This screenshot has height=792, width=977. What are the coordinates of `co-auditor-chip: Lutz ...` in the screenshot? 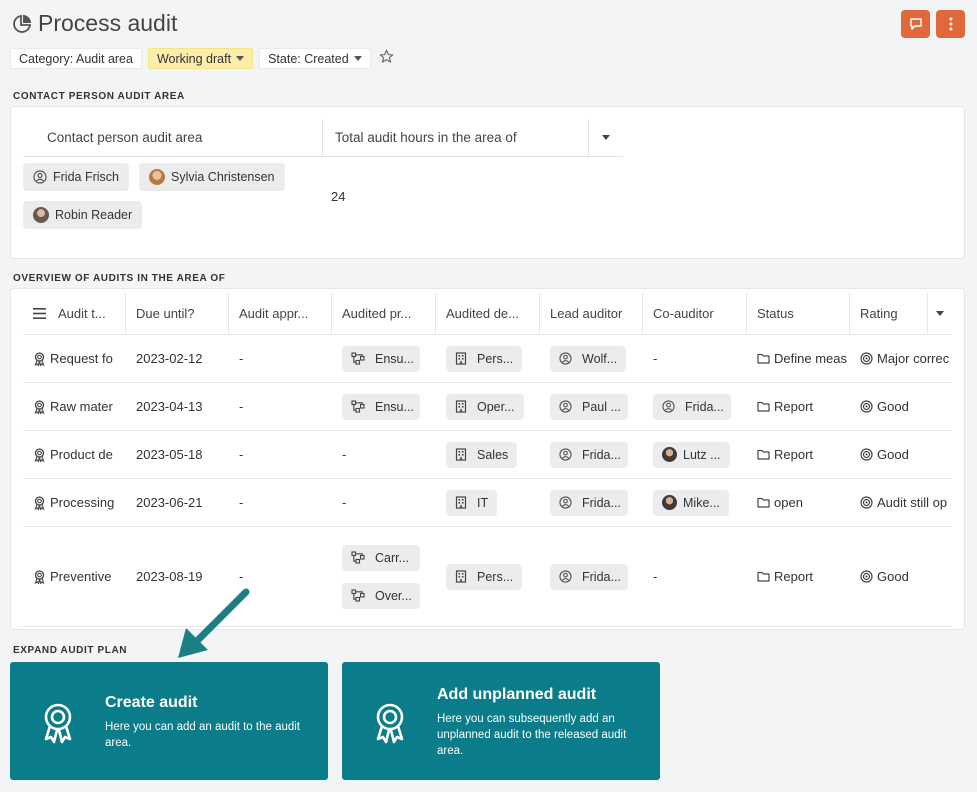 It's located at (691, 454).